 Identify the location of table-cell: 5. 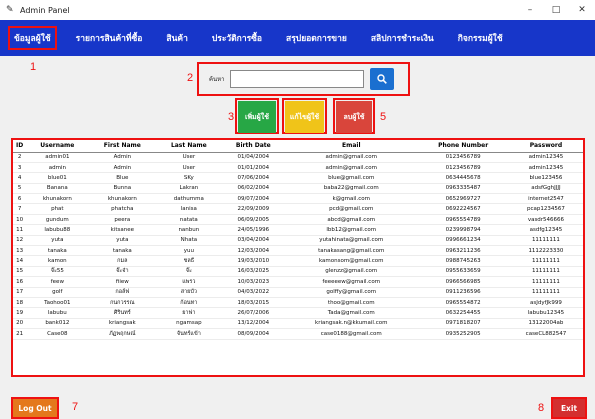
(20, 189).